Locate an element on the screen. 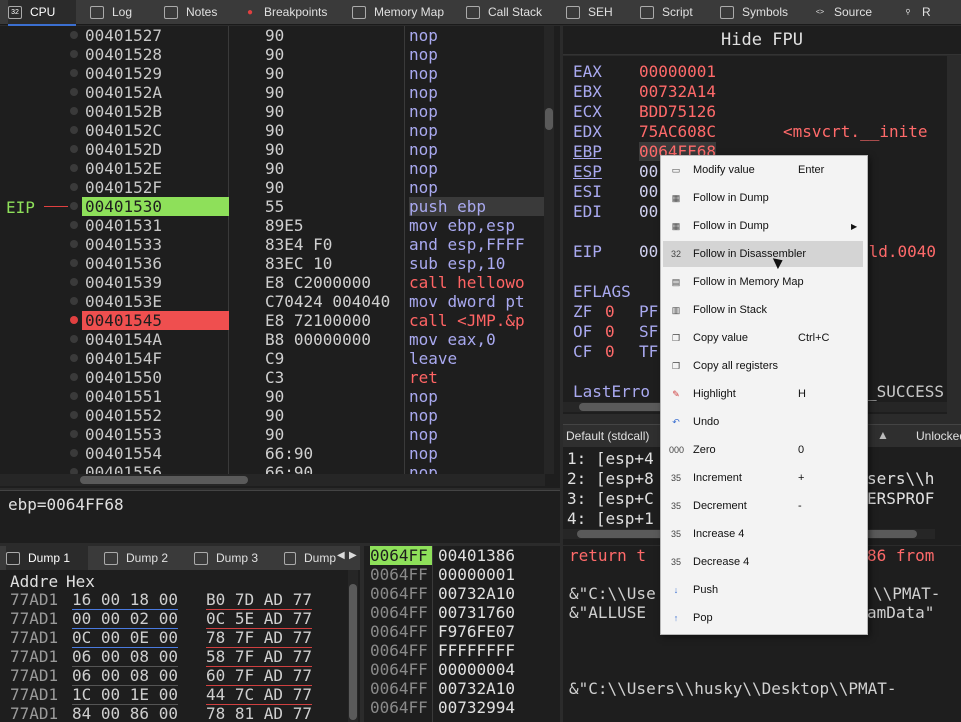 This screenshot has width=961, height=722. disassembly-hscrollbar is located at coordinates (272, 480).